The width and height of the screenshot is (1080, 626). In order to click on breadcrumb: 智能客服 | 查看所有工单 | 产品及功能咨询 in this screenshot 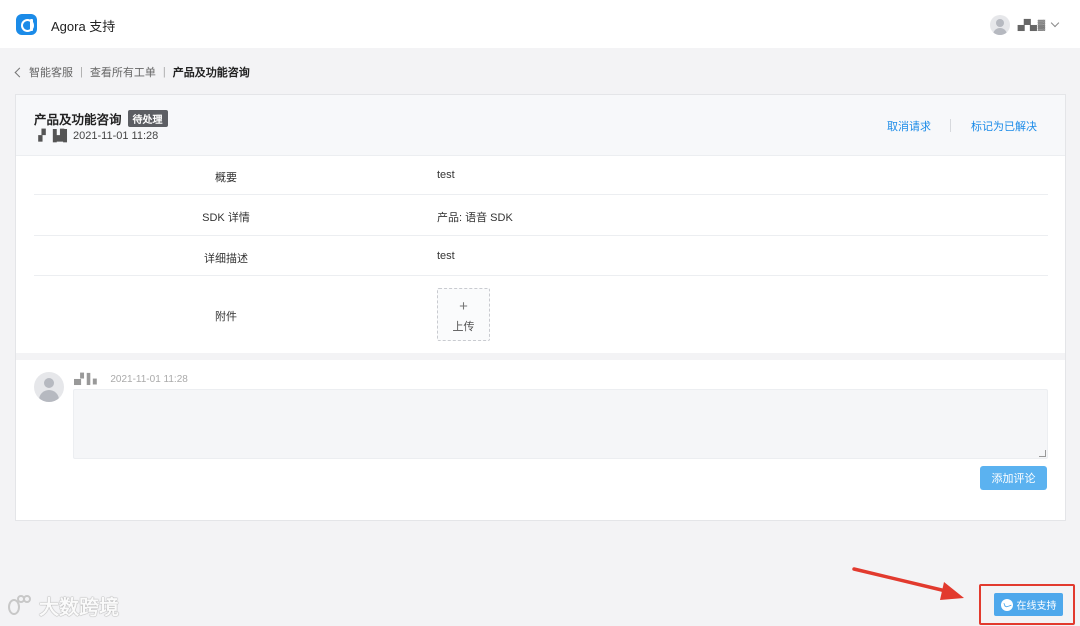, I will do `click(132, 72)`.